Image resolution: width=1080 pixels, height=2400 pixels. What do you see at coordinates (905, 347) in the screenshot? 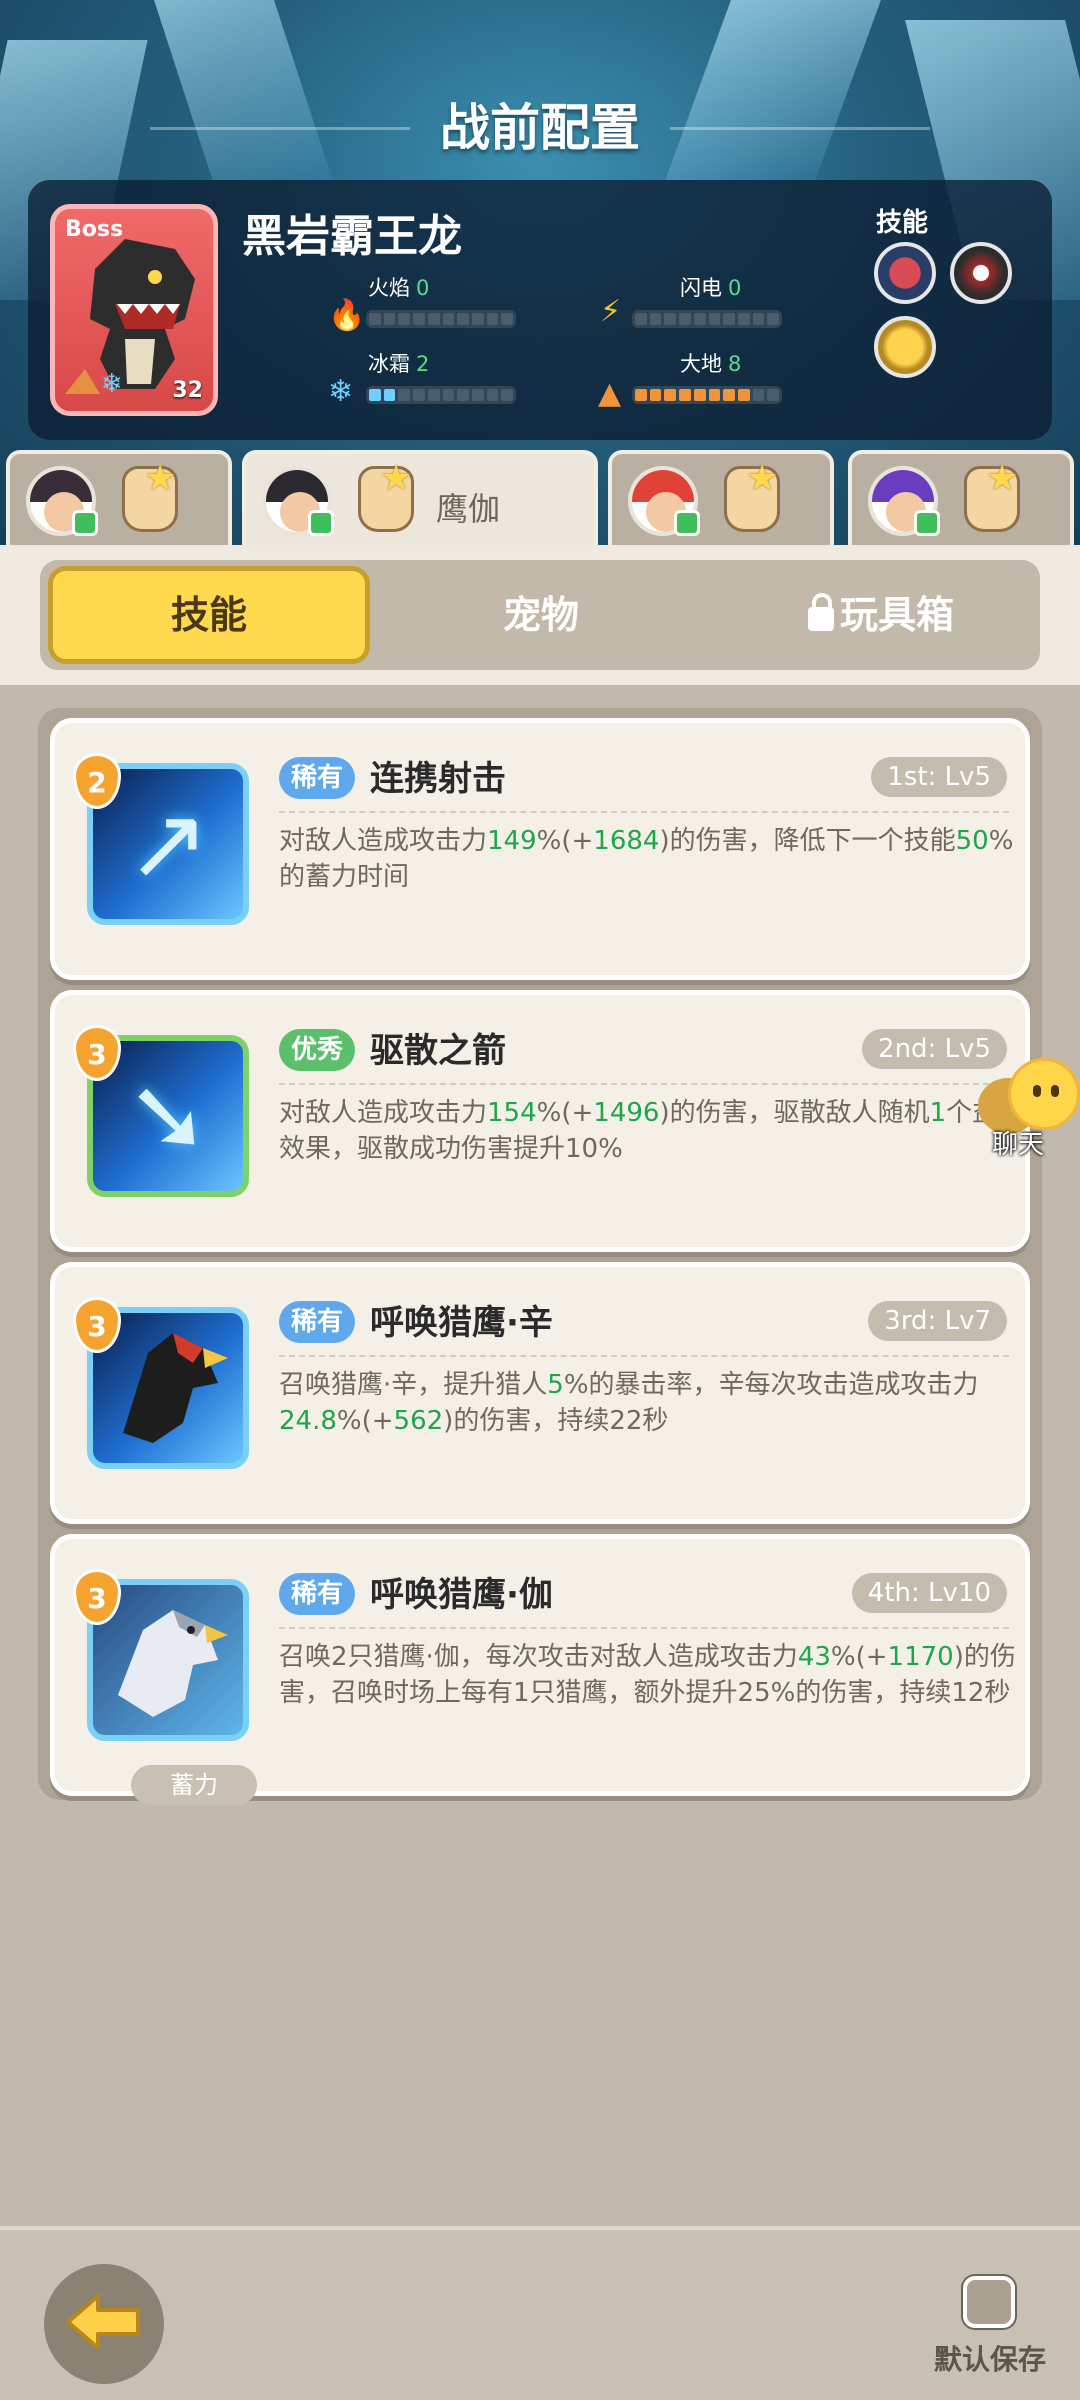
I see `boss-skill-shield-icon` at bounding box center [905, 347].